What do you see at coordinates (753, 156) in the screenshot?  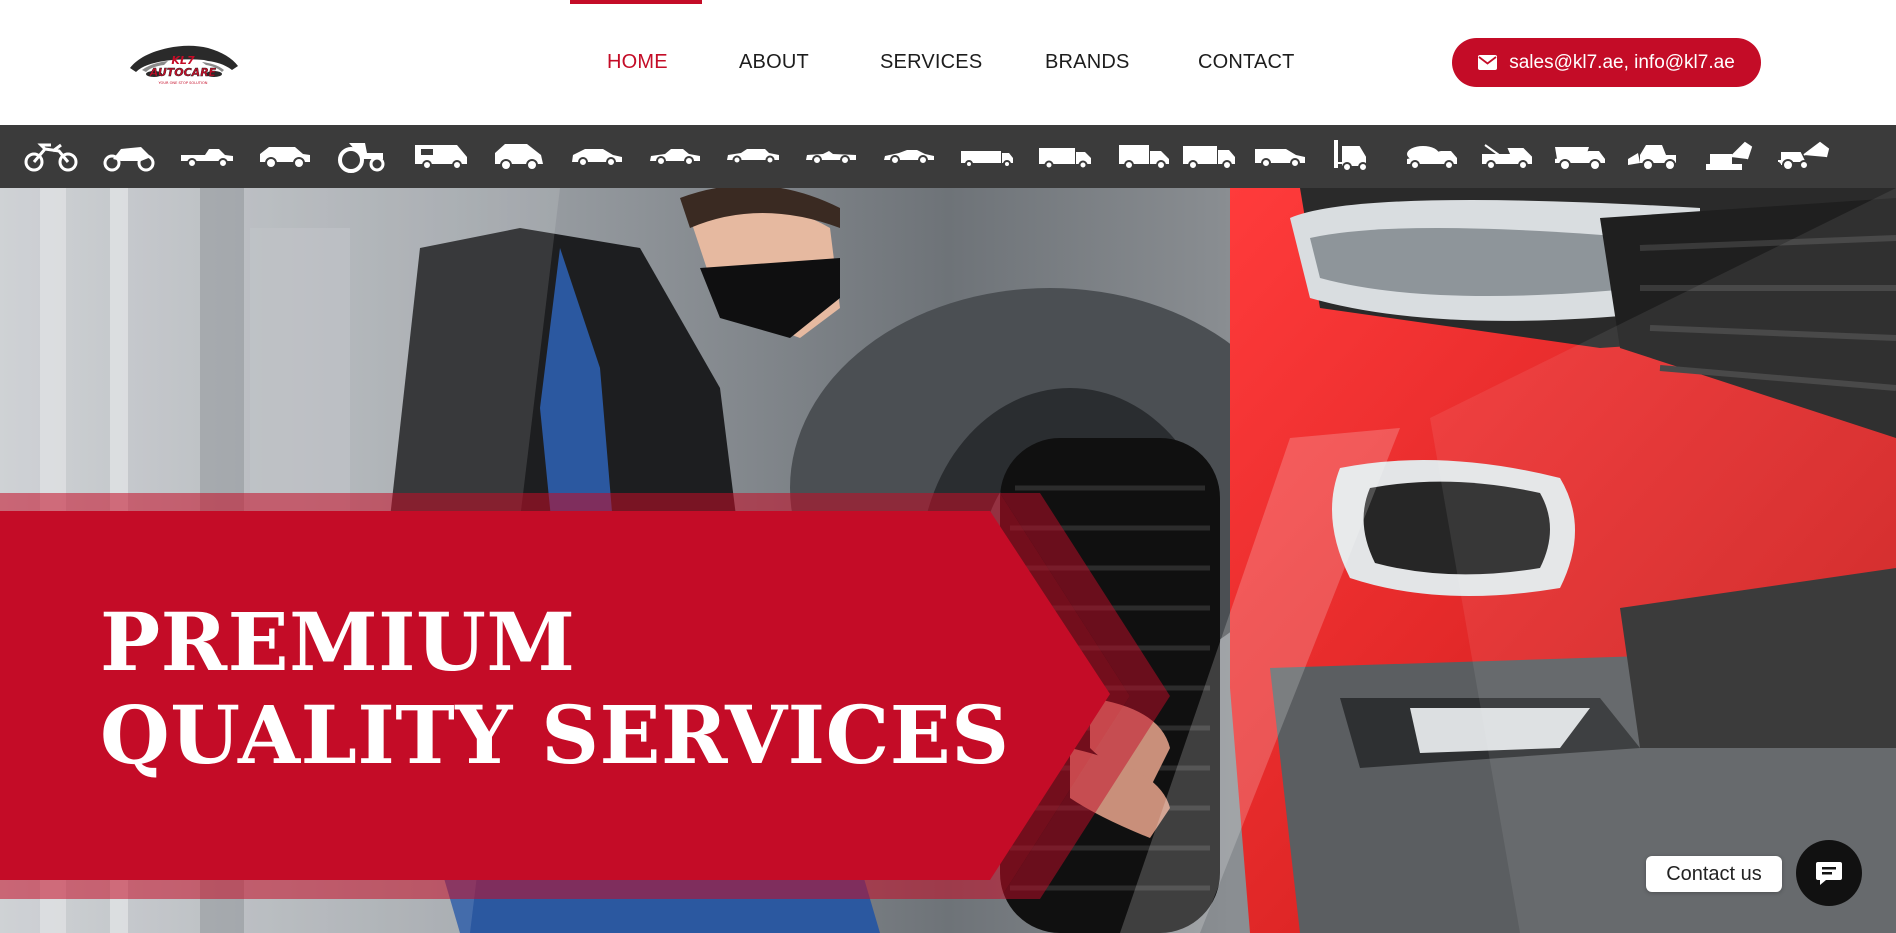 I see `limousine-icon` at bounding box center [753, 156].